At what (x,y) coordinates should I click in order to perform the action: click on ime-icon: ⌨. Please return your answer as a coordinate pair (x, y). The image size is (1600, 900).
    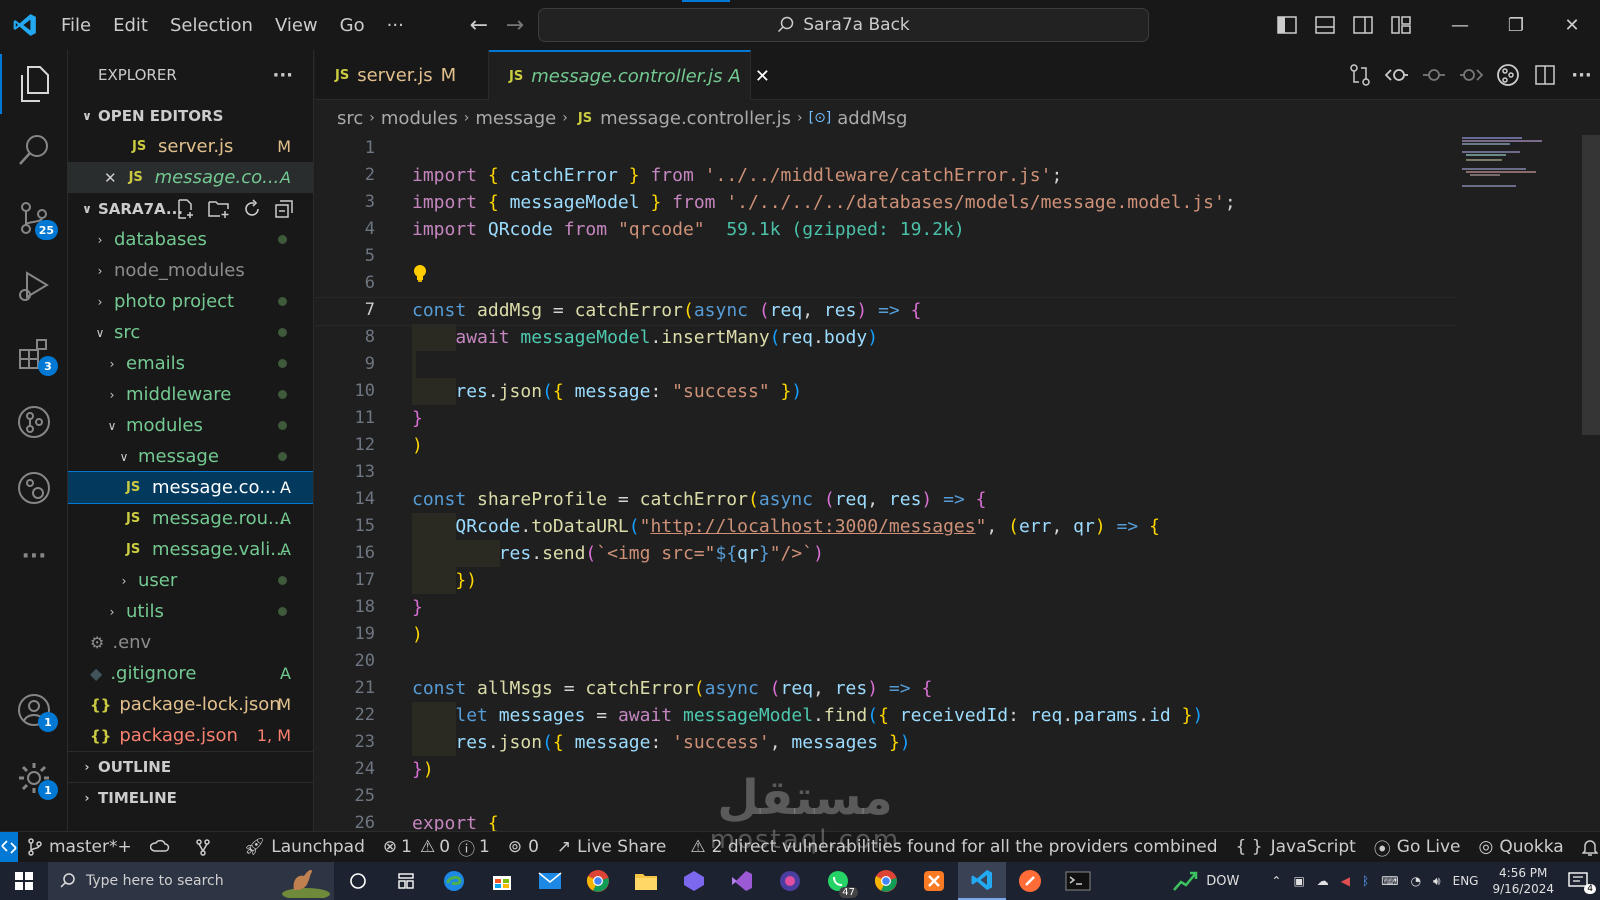
    Looking at the image, I should click on (1389, 881).